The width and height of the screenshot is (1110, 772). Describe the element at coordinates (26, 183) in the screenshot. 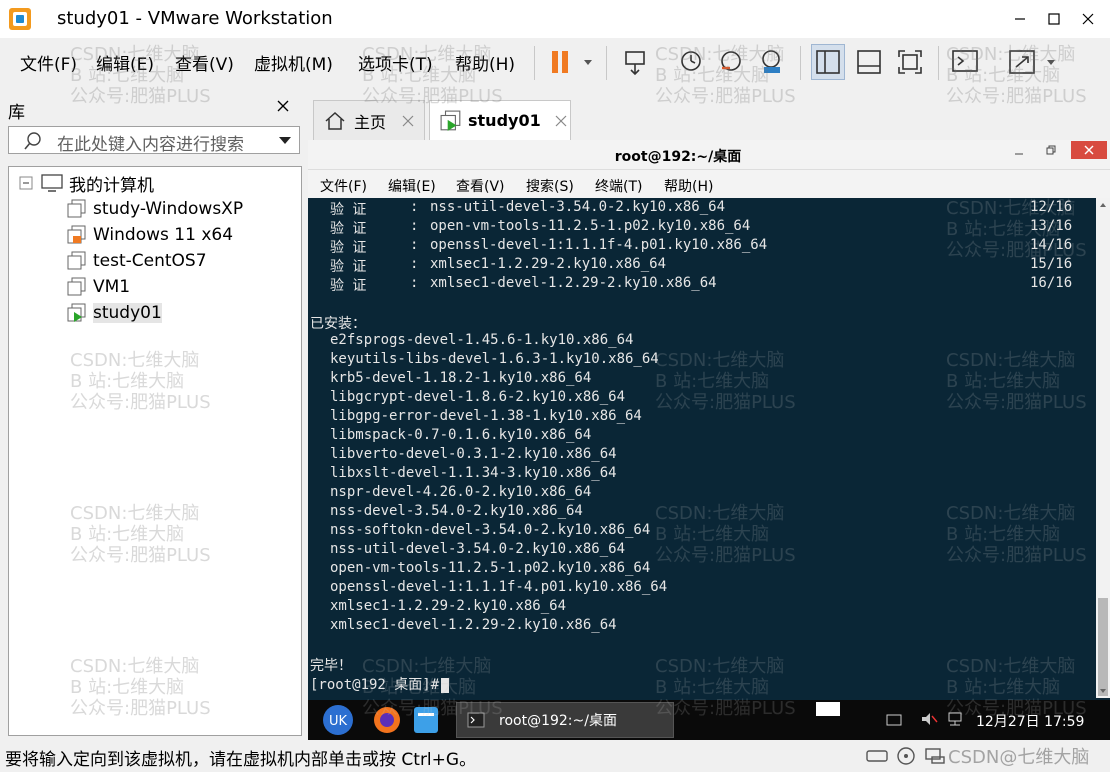

I see `collapse-icon` at that location.